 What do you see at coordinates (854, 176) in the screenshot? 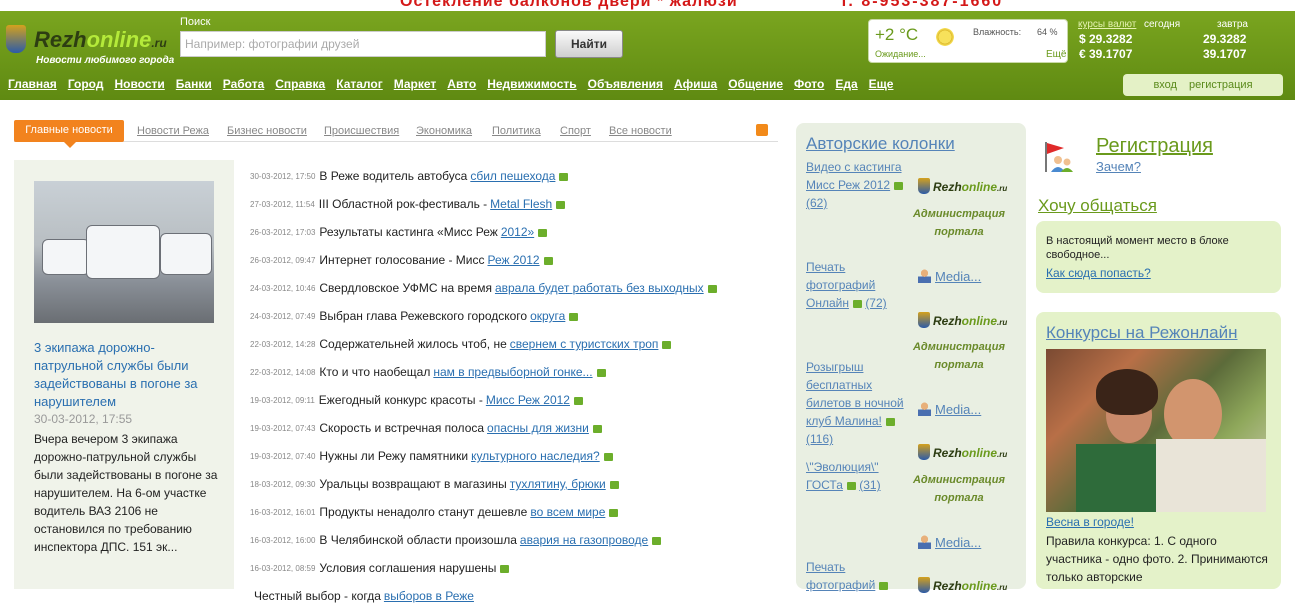
I see `column-item-text: Видео с кастинга Мисс Реж 2012` at bounding box center [854, 176].